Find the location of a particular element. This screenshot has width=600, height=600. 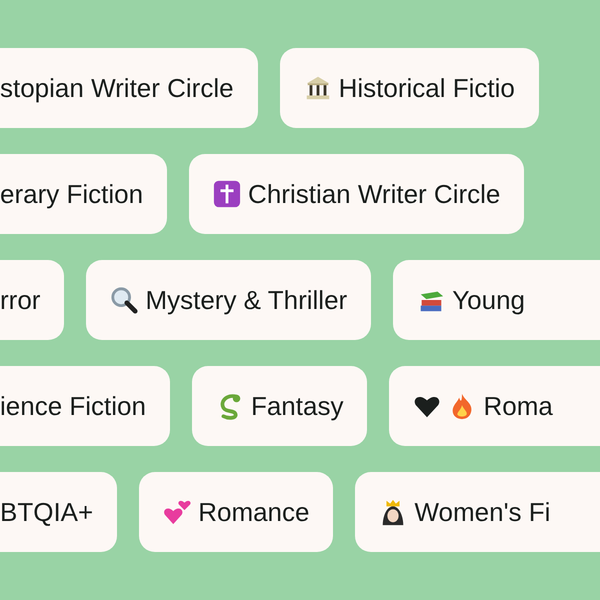

genre-tag: Fantasy is located at coordinates (280, 406).